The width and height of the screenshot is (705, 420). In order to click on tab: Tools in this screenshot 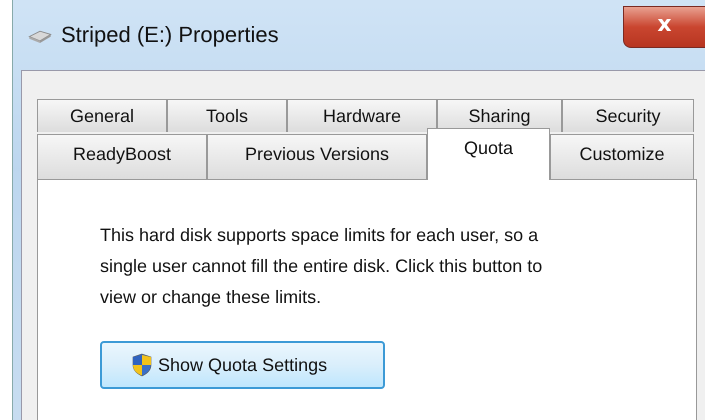, I will do `click(227, 115)`.